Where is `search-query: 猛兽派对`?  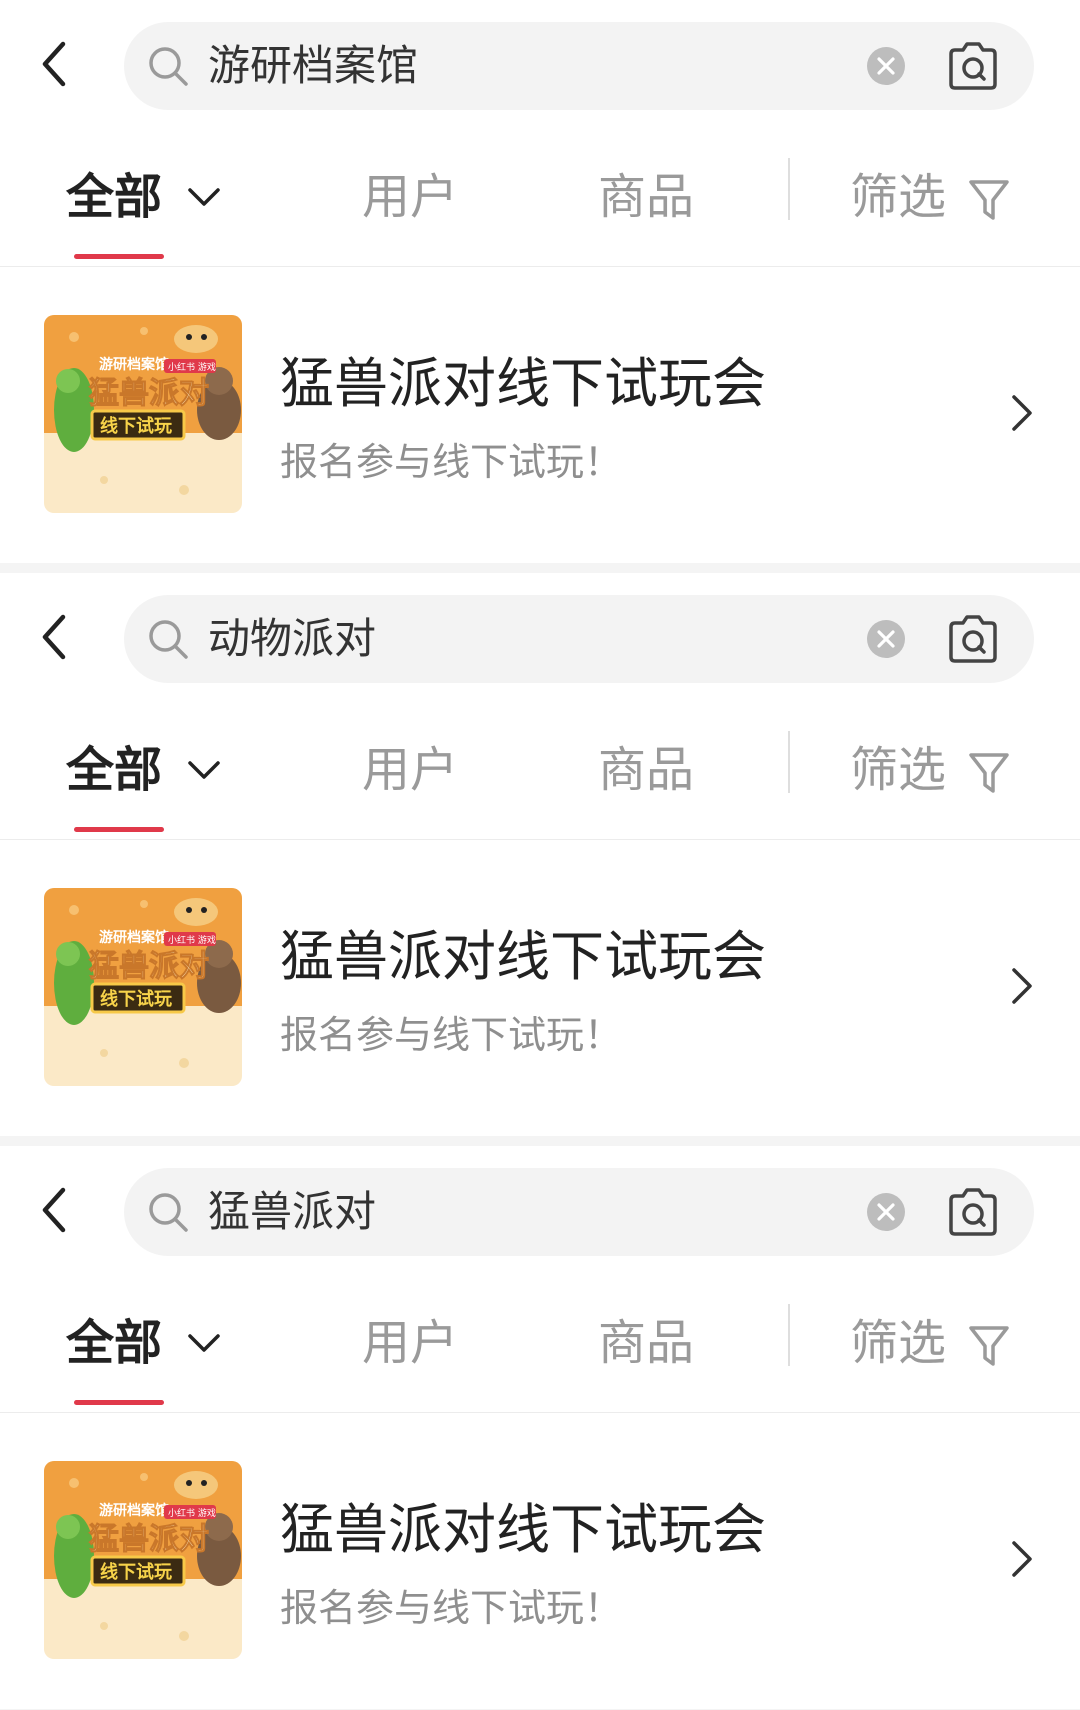 search-query: 猛兽派对 is located at coordinates (292, 1211).